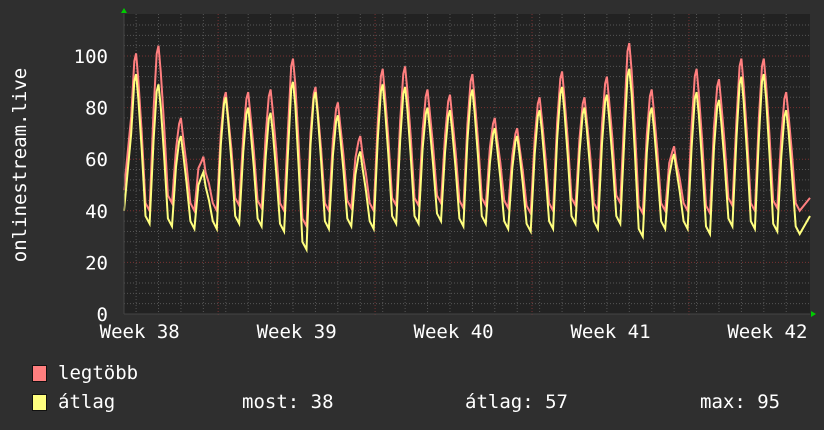 Image resolution: width=824 pixels, height=430 pixels. What do you see at coordinates (740, 402) in the screenshot?
I see `legend-maximum: max: 95` at bounding box center [740, 402].